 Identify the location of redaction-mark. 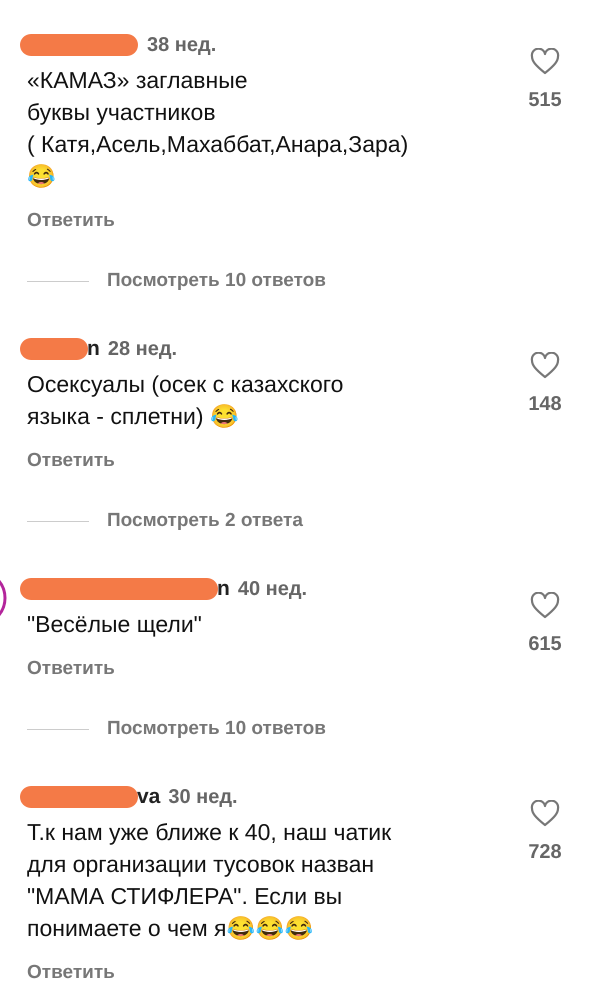
(54, 349).